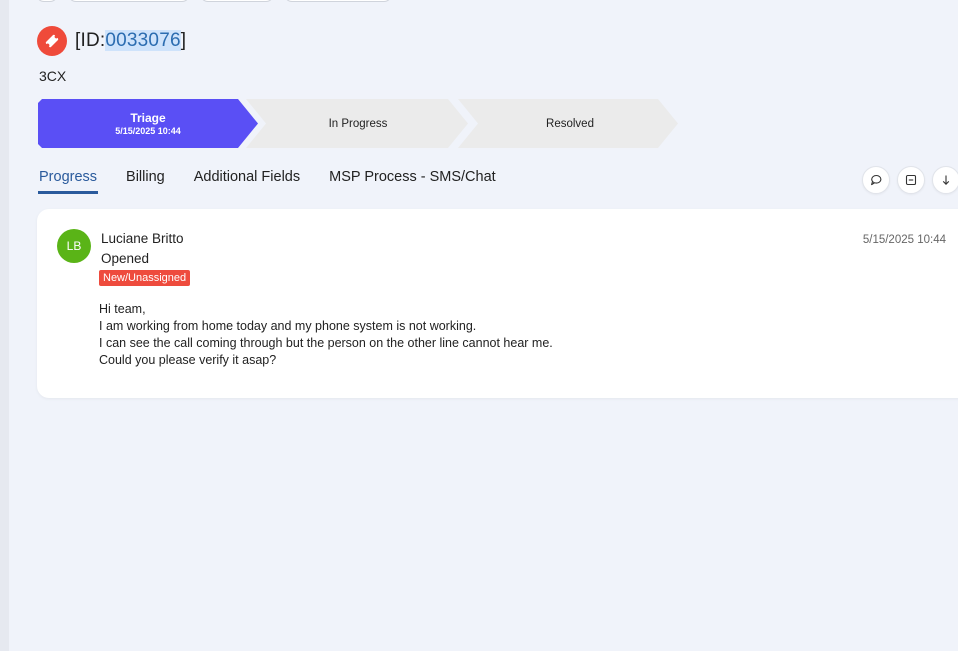 The height and width of the screenshot is (651, 958). Describe the element at coordinates (4, 325) in the screenshot. I see `left-sidebar-rail` at that location.